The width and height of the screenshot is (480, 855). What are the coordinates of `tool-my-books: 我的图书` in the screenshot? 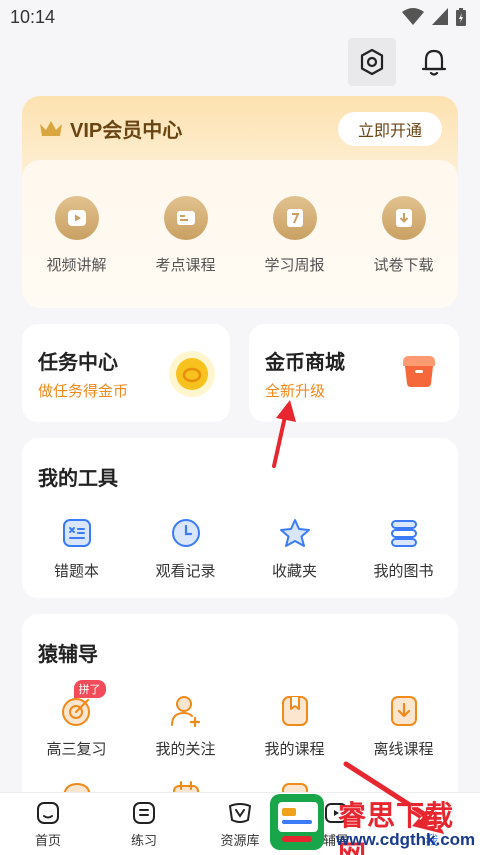 It's located at (404, 548).